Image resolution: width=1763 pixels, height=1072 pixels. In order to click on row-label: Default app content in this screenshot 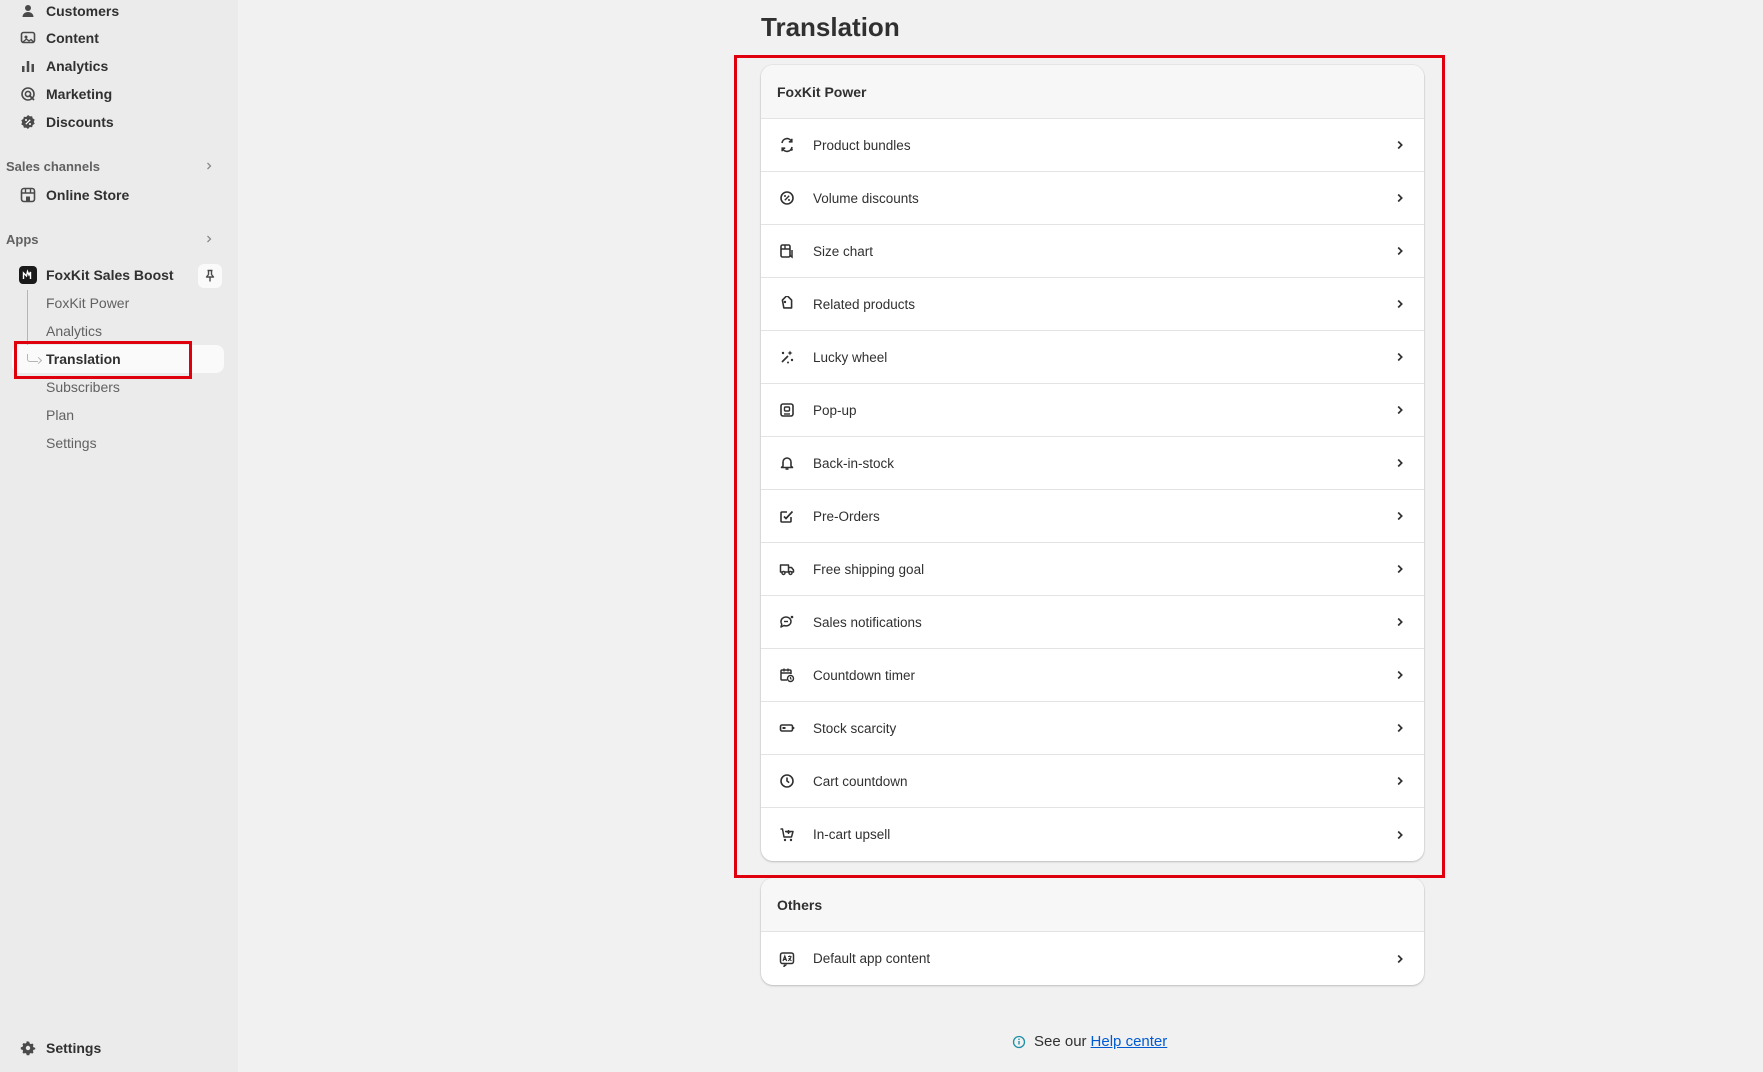, I will do `click(872, 958)`.